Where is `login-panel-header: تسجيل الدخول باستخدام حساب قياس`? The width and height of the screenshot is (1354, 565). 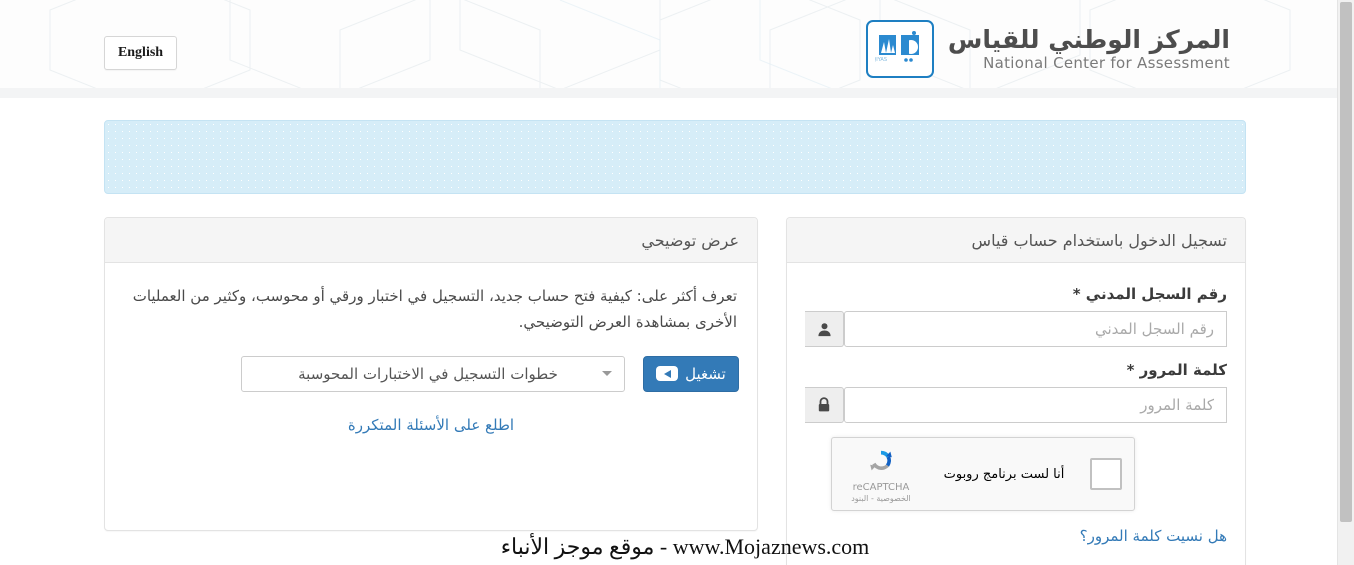
login-panel-header: تسجيل الدخول باستخدام حساب قياس is located at coordinates (1016, 240).